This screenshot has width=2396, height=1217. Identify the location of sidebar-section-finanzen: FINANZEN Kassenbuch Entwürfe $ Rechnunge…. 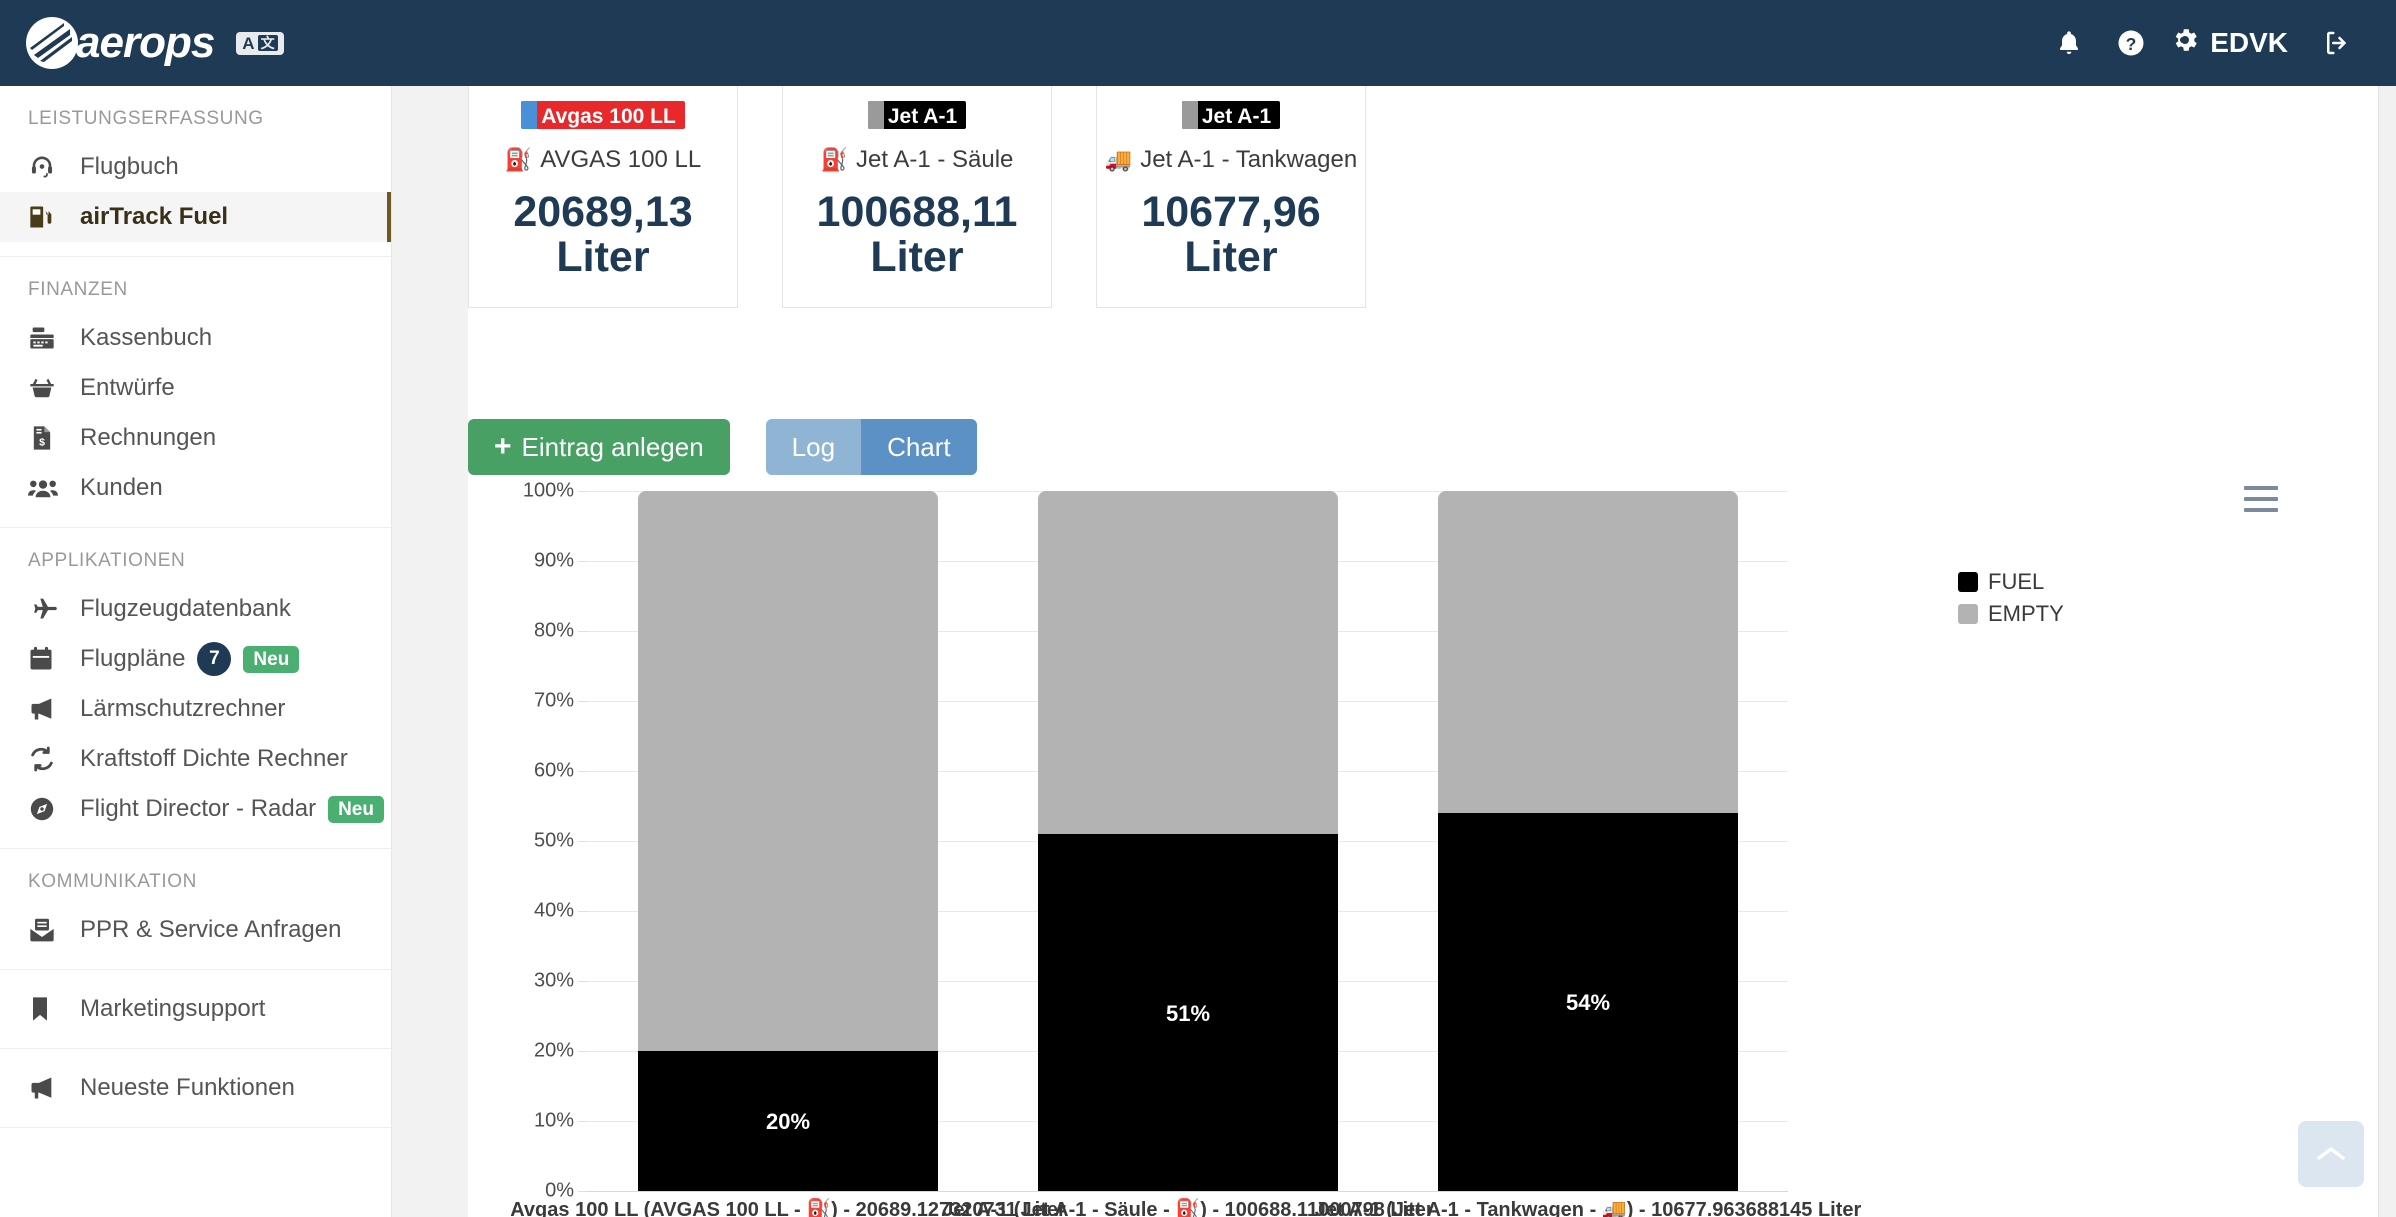
(195, 392).